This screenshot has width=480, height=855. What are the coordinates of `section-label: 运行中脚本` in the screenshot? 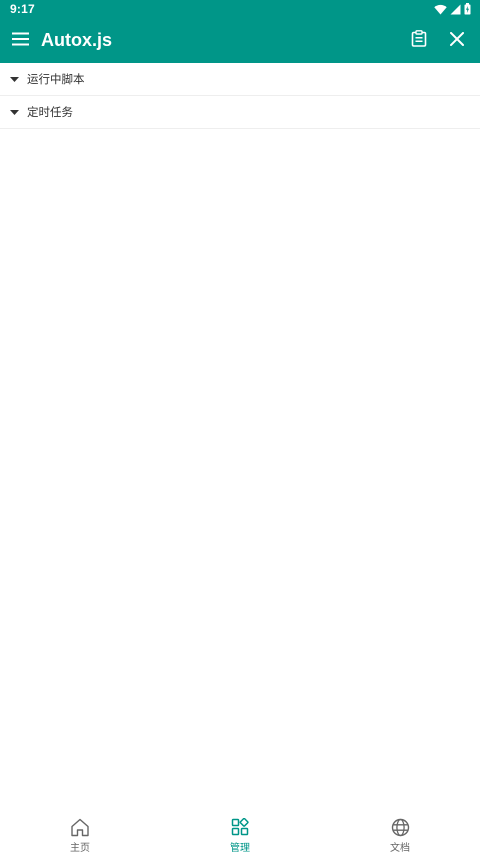 It's located at (56, 79).